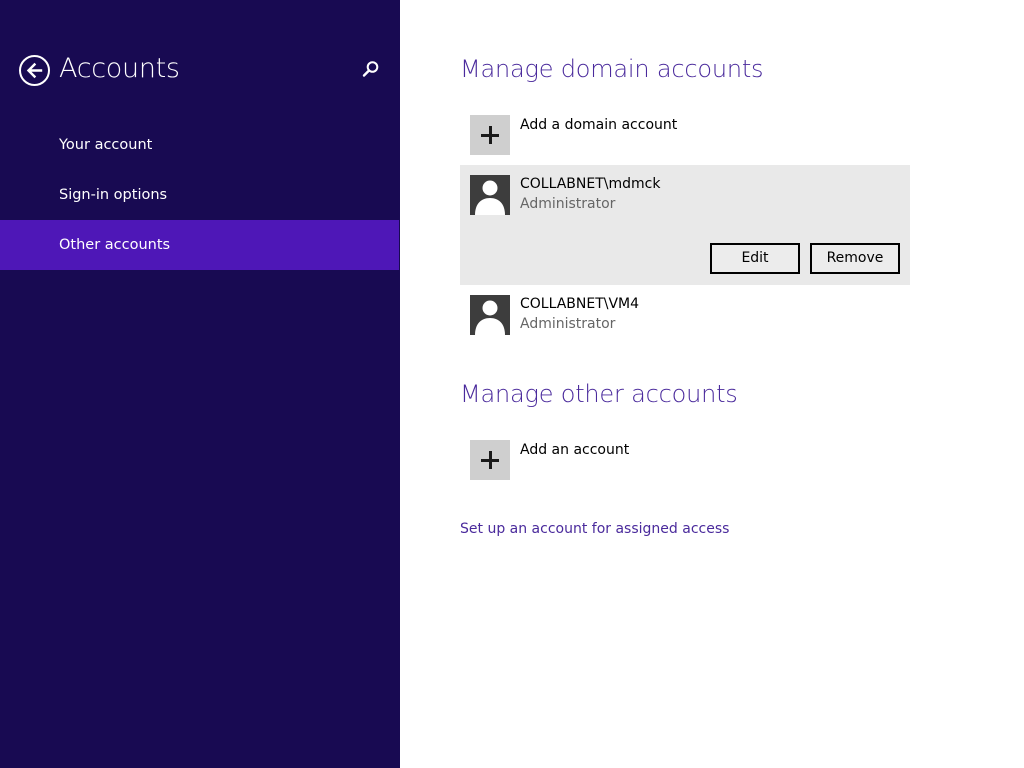  What do you see at coordinates (119, 68) in the screenshot?
I see `page-title: Accounts` at bounding box center [119, 68].